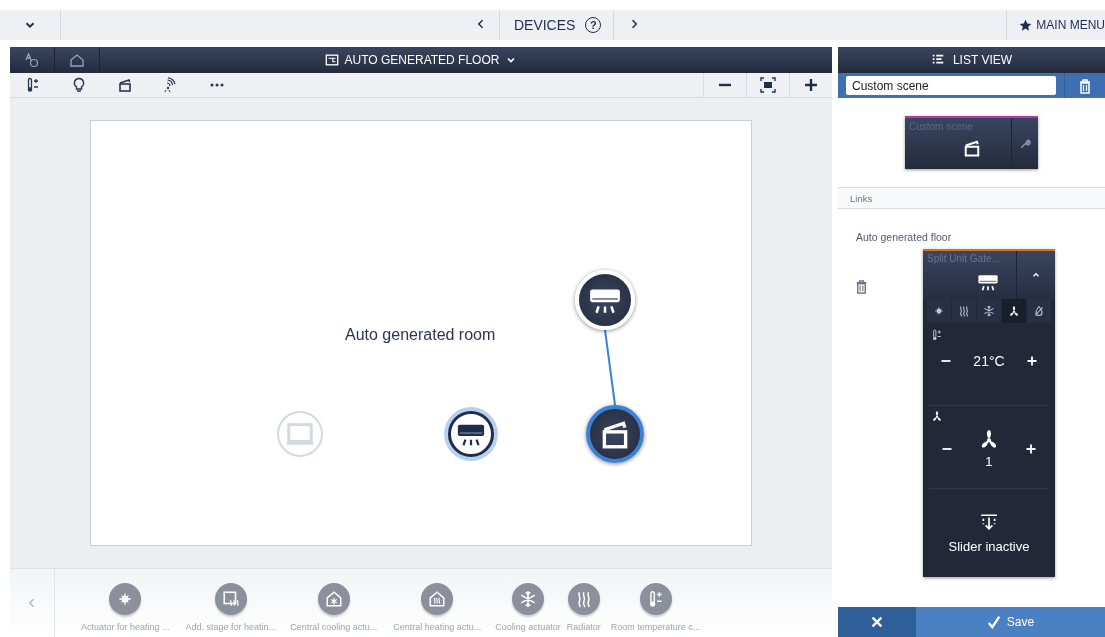  I want to click on temperature-value: 21°C, so click(989, 361).